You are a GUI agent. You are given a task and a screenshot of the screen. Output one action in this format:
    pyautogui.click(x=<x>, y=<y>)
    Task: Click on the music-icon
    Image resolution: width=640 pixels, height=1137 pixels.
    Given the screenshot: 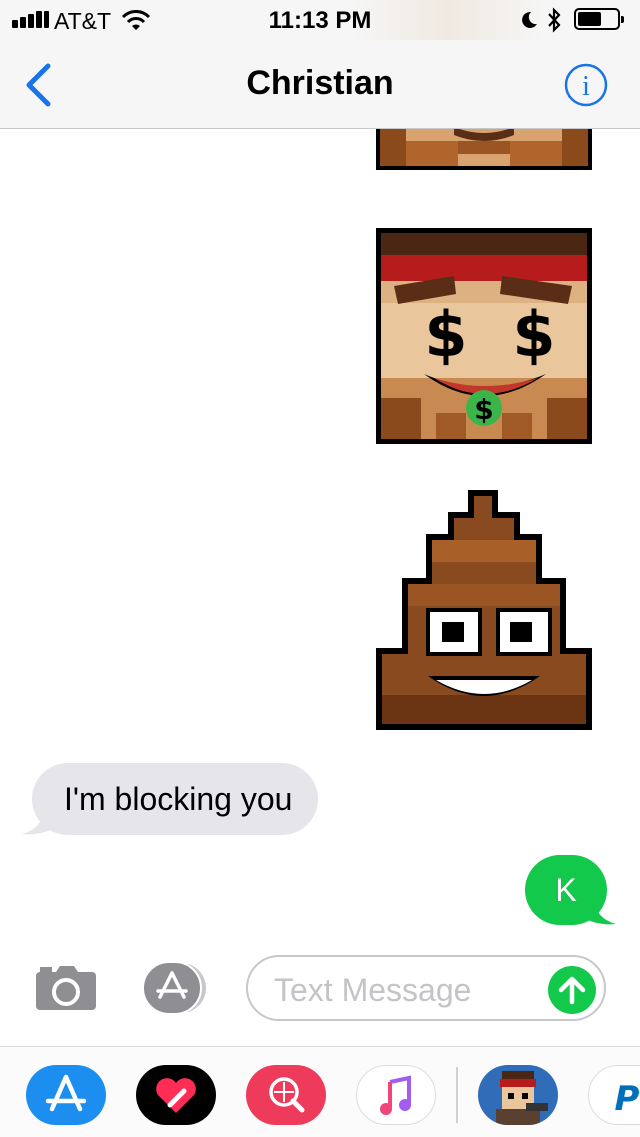 What is the action you would take?
    pyautogui.click(x=396, y=1095)
    